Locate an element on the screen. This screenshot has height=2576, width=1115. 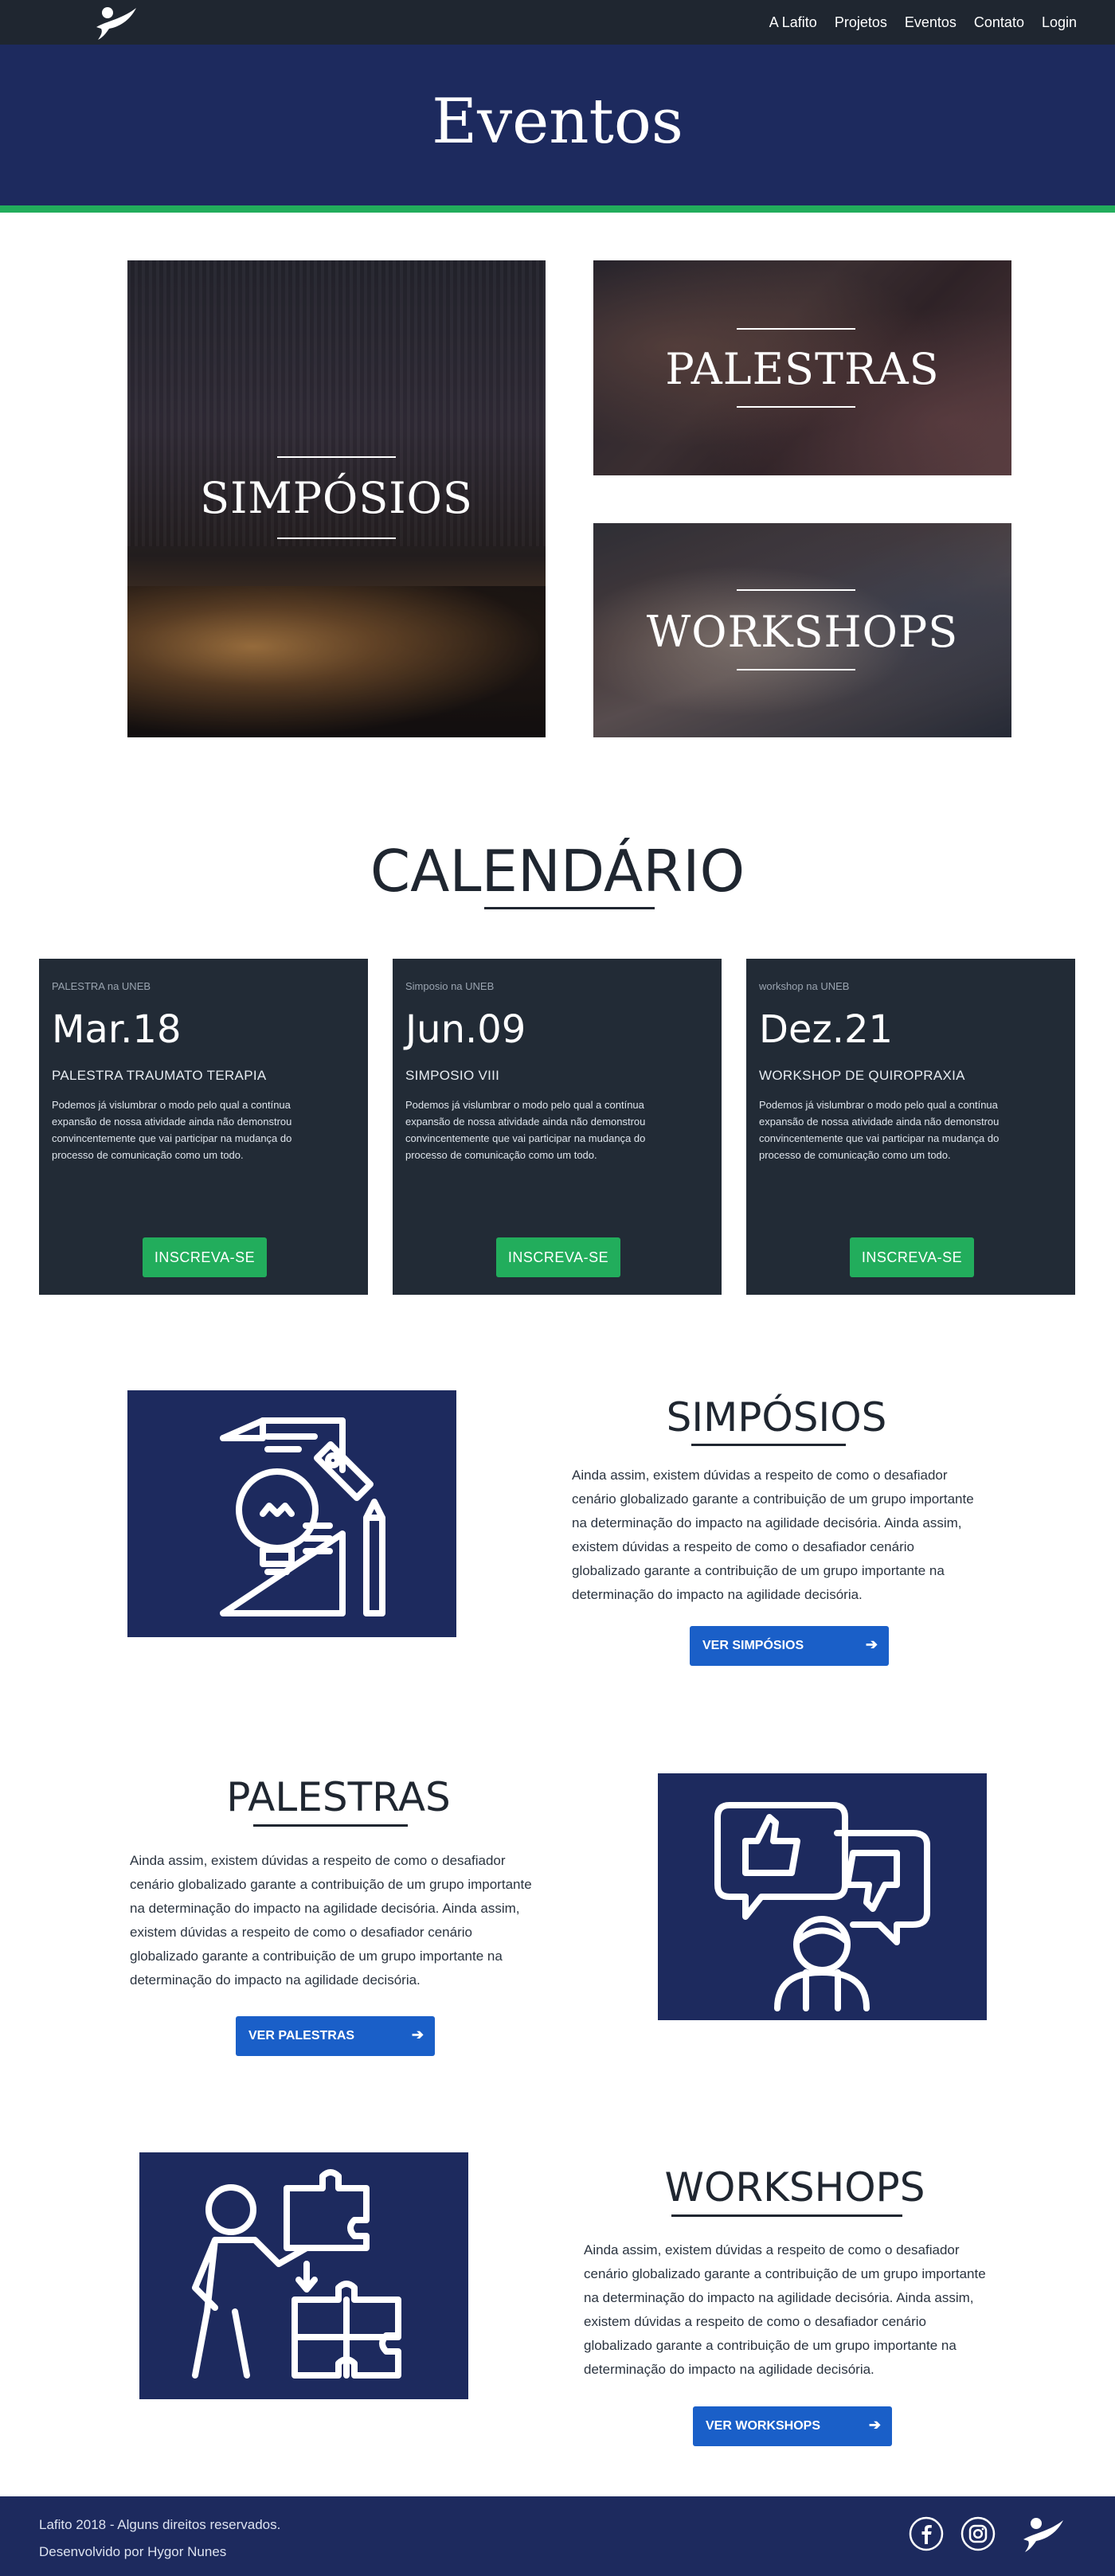
tile-simposios: SIMPÓSIOS is located at coordinates (336, 499).